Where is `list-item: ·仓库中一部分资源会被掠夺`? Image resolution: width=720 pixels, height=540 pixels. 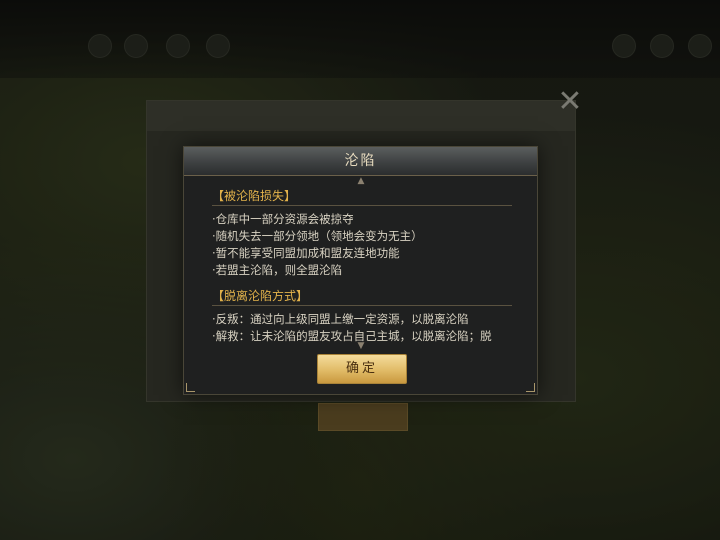 list-item: ·仓库中一部分资源会被掠夺 is located at coordinates (283, 219).